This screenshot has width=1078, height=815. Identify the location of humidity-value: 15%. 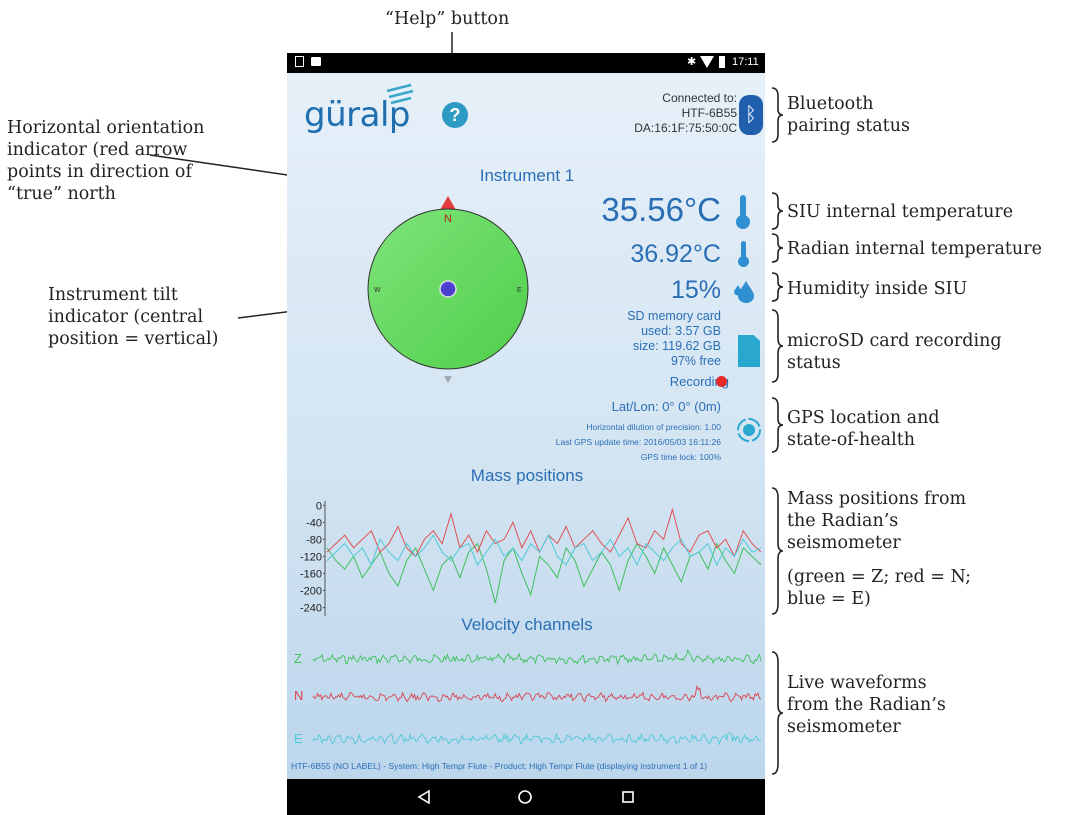
(695, 290).